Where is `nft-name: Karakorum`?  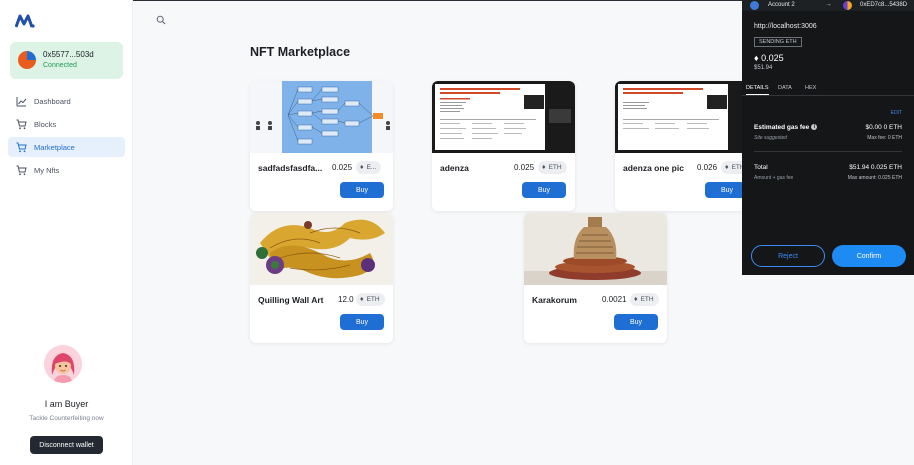 nft-name: Karakorum is located at coordinates (554, 300).